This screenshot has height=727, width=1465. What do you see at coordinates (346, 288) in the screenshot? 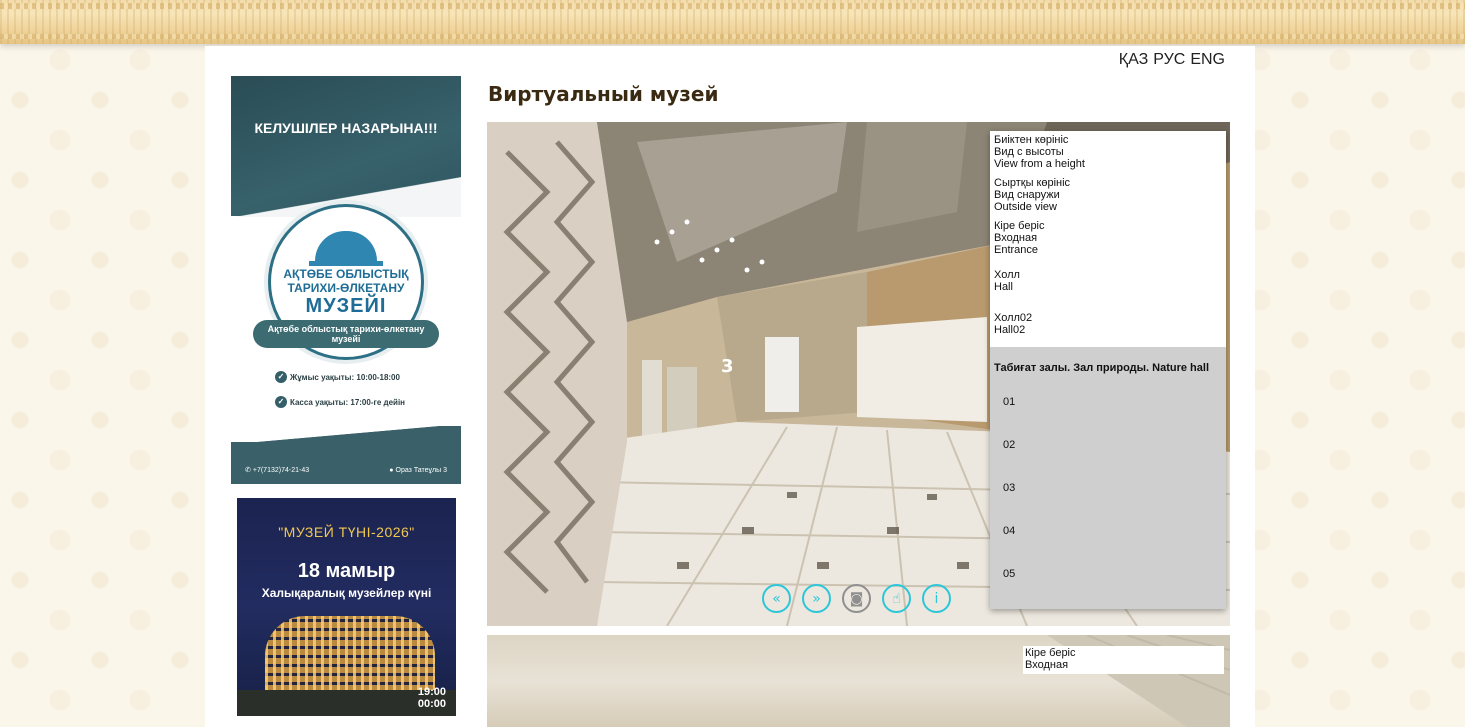
I see `logo-line: ТАРИХИ-ӨЛКЕТАНУ` at bounding box center [346, 288].